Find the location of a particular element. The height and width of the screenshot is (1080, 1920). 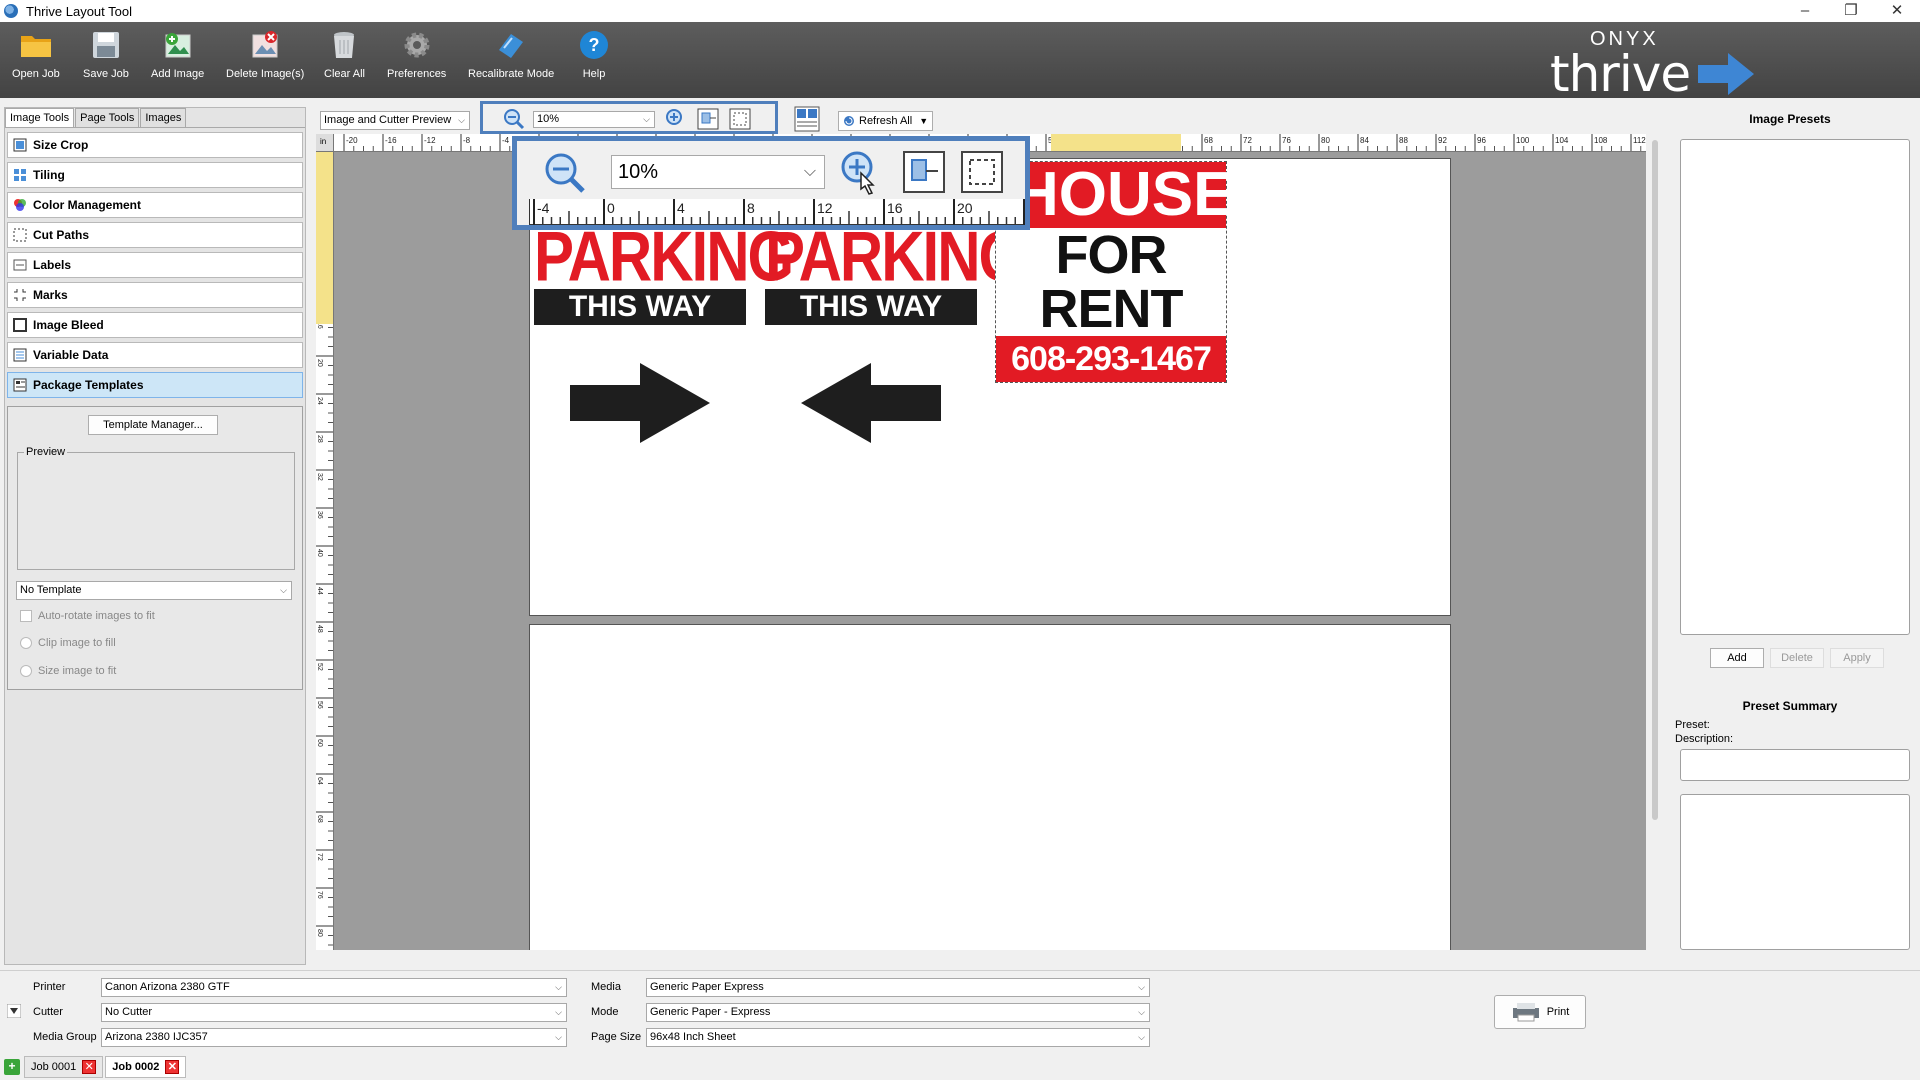

mode-label: Mode is located at coordinates (605, 1012).